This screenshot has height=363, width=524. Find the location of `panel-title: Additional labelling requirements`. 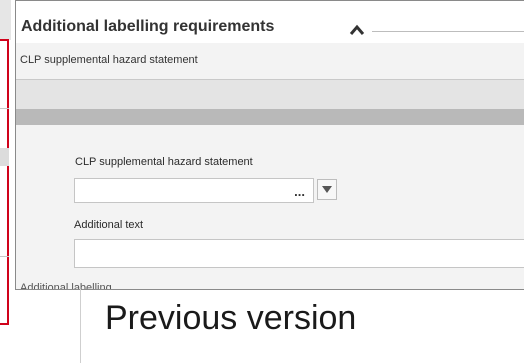

panel-title: Additional labelling requirements is located at coordinates (148, 26).